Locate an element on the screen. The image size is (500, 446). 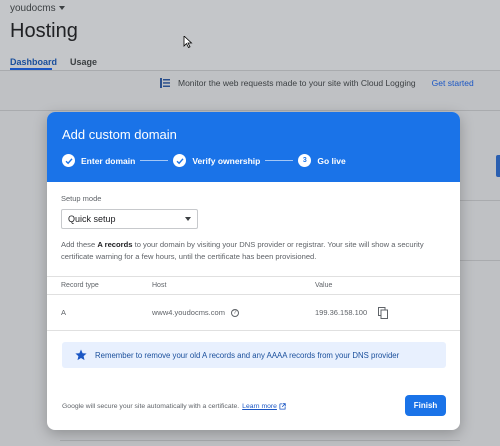
step-verify-ownership: Verify ownership is located at coordinates (216, 160).